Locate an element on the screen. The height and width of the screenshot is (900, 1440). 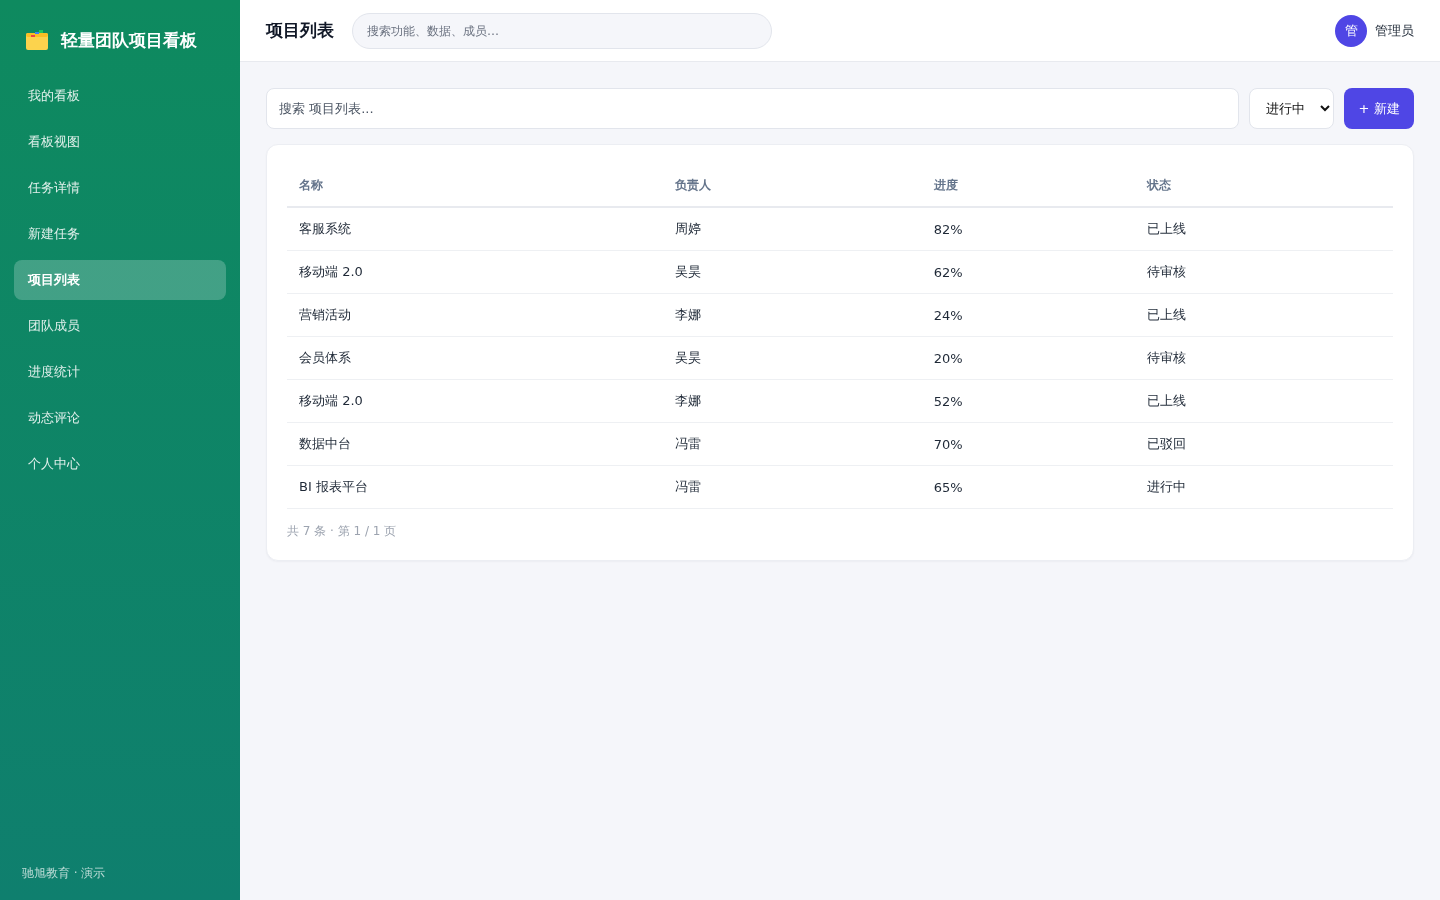
table-cell: 营销活动 is located at coordinates (475, 315).